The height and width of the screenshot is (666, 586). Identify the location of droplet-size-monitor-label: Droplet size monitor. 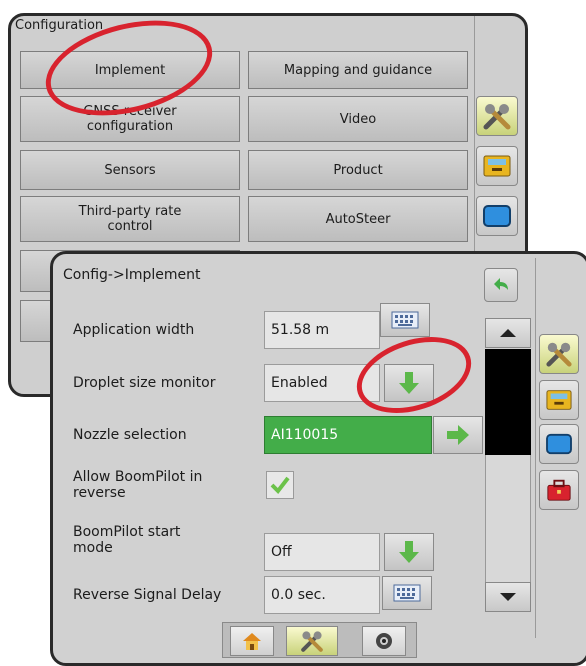
(144, 383).